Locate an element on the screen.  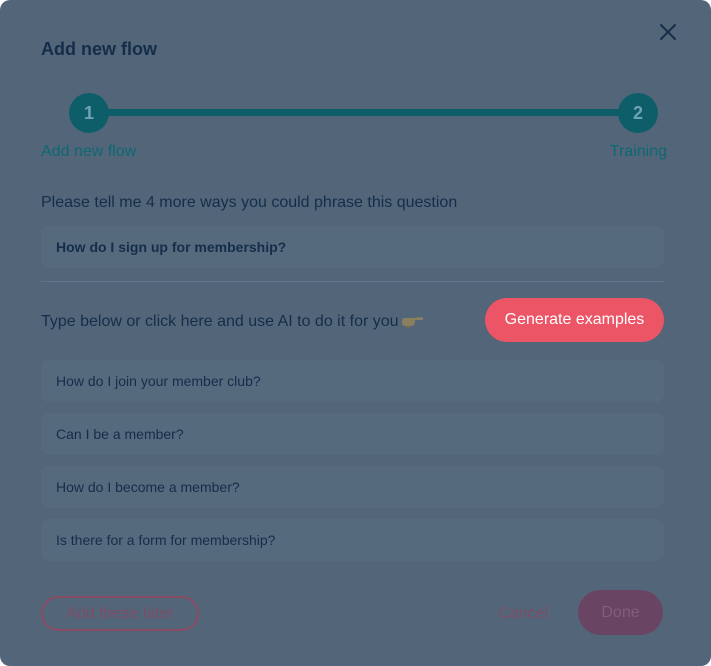
generate-examples-button: Generate examples is located at coordinates (574, 320).